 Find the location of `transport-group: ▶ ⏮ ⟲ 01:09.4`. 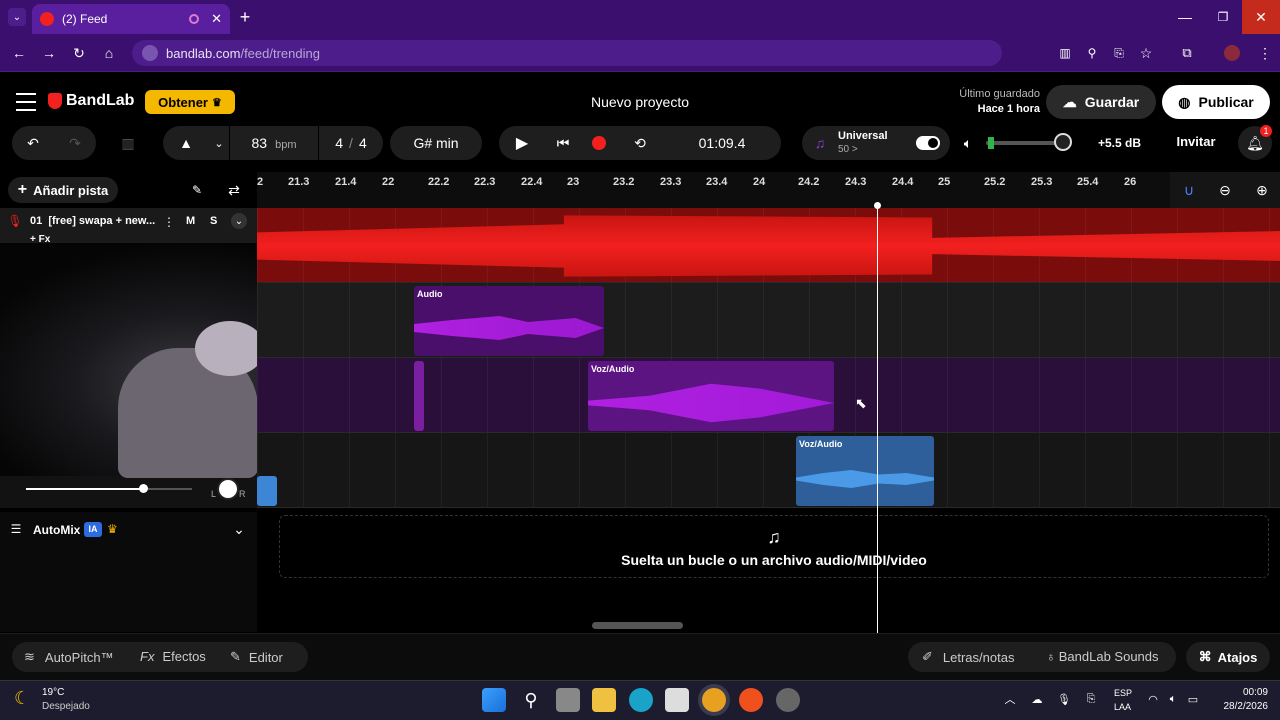

transport-group: ▶ ⏮ ⟲ 01:09.4 is located at coordinates (640, 143).